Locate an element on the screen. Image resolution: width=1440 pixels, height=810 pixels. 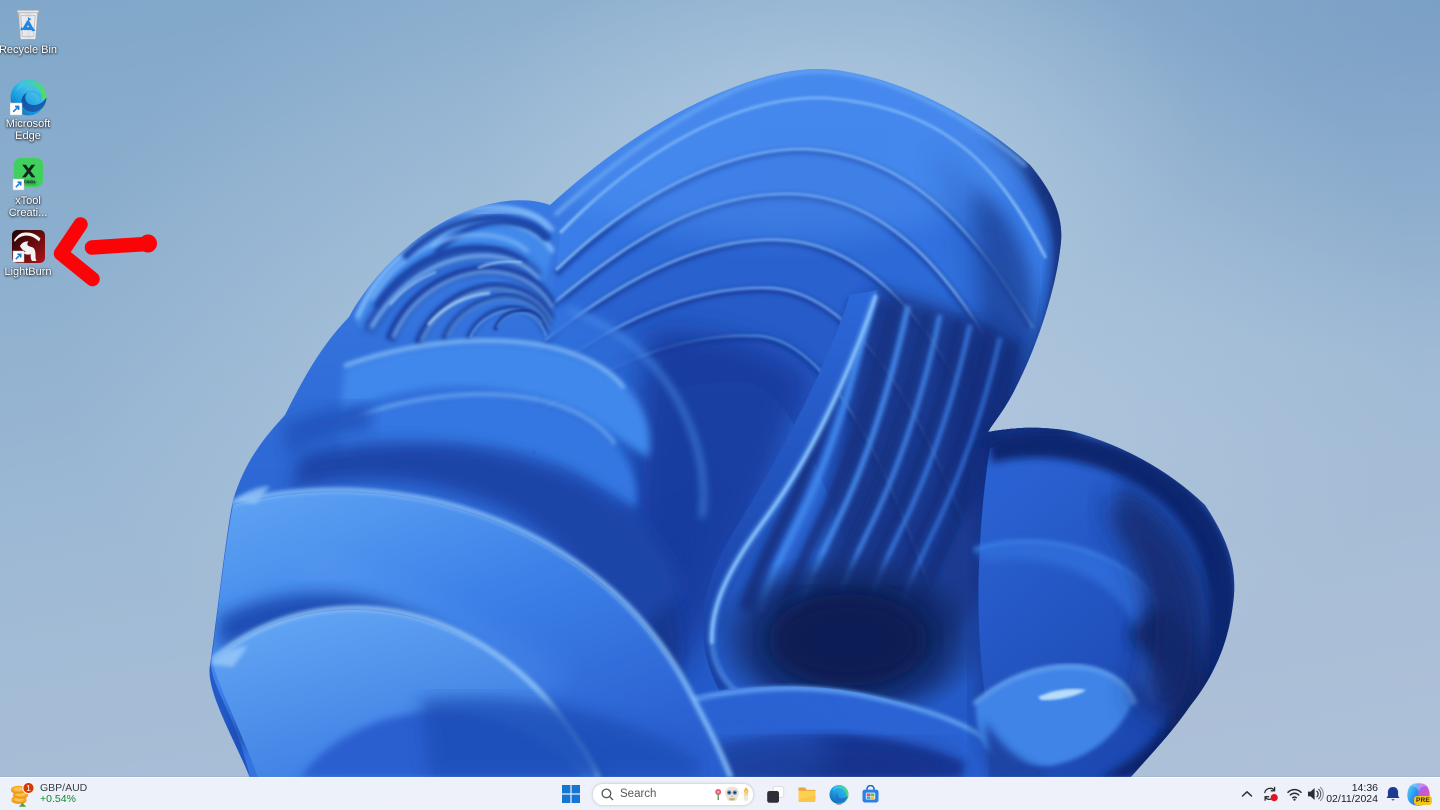
svg-text: 1 is located at coordinates (28, 788).